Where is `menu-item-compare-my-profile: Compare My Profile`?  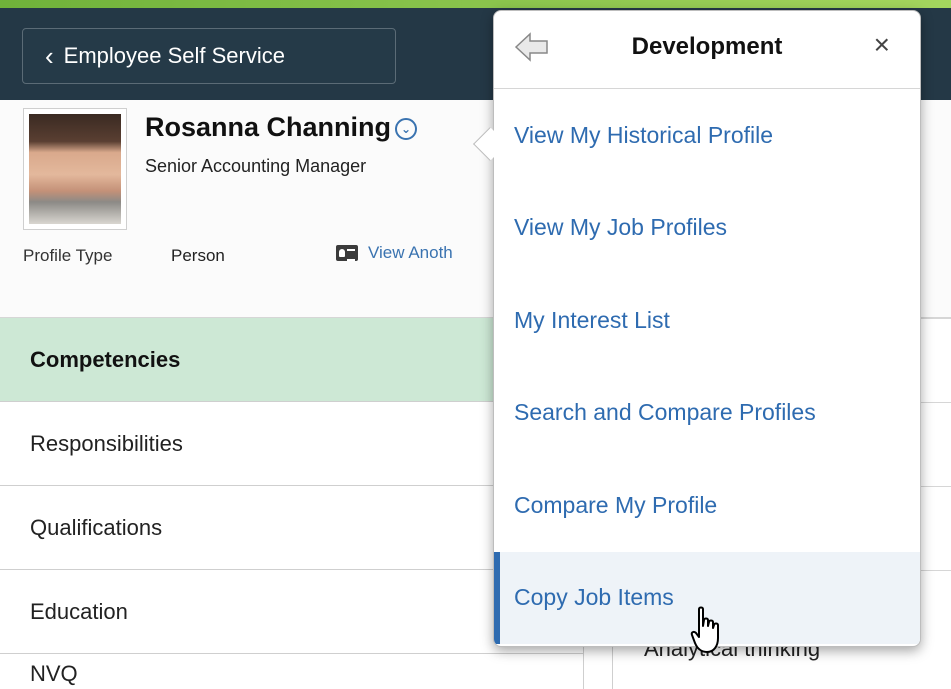
menu-item-compare-my-profile: Compare My Profile is located at coordinates (707, 505).